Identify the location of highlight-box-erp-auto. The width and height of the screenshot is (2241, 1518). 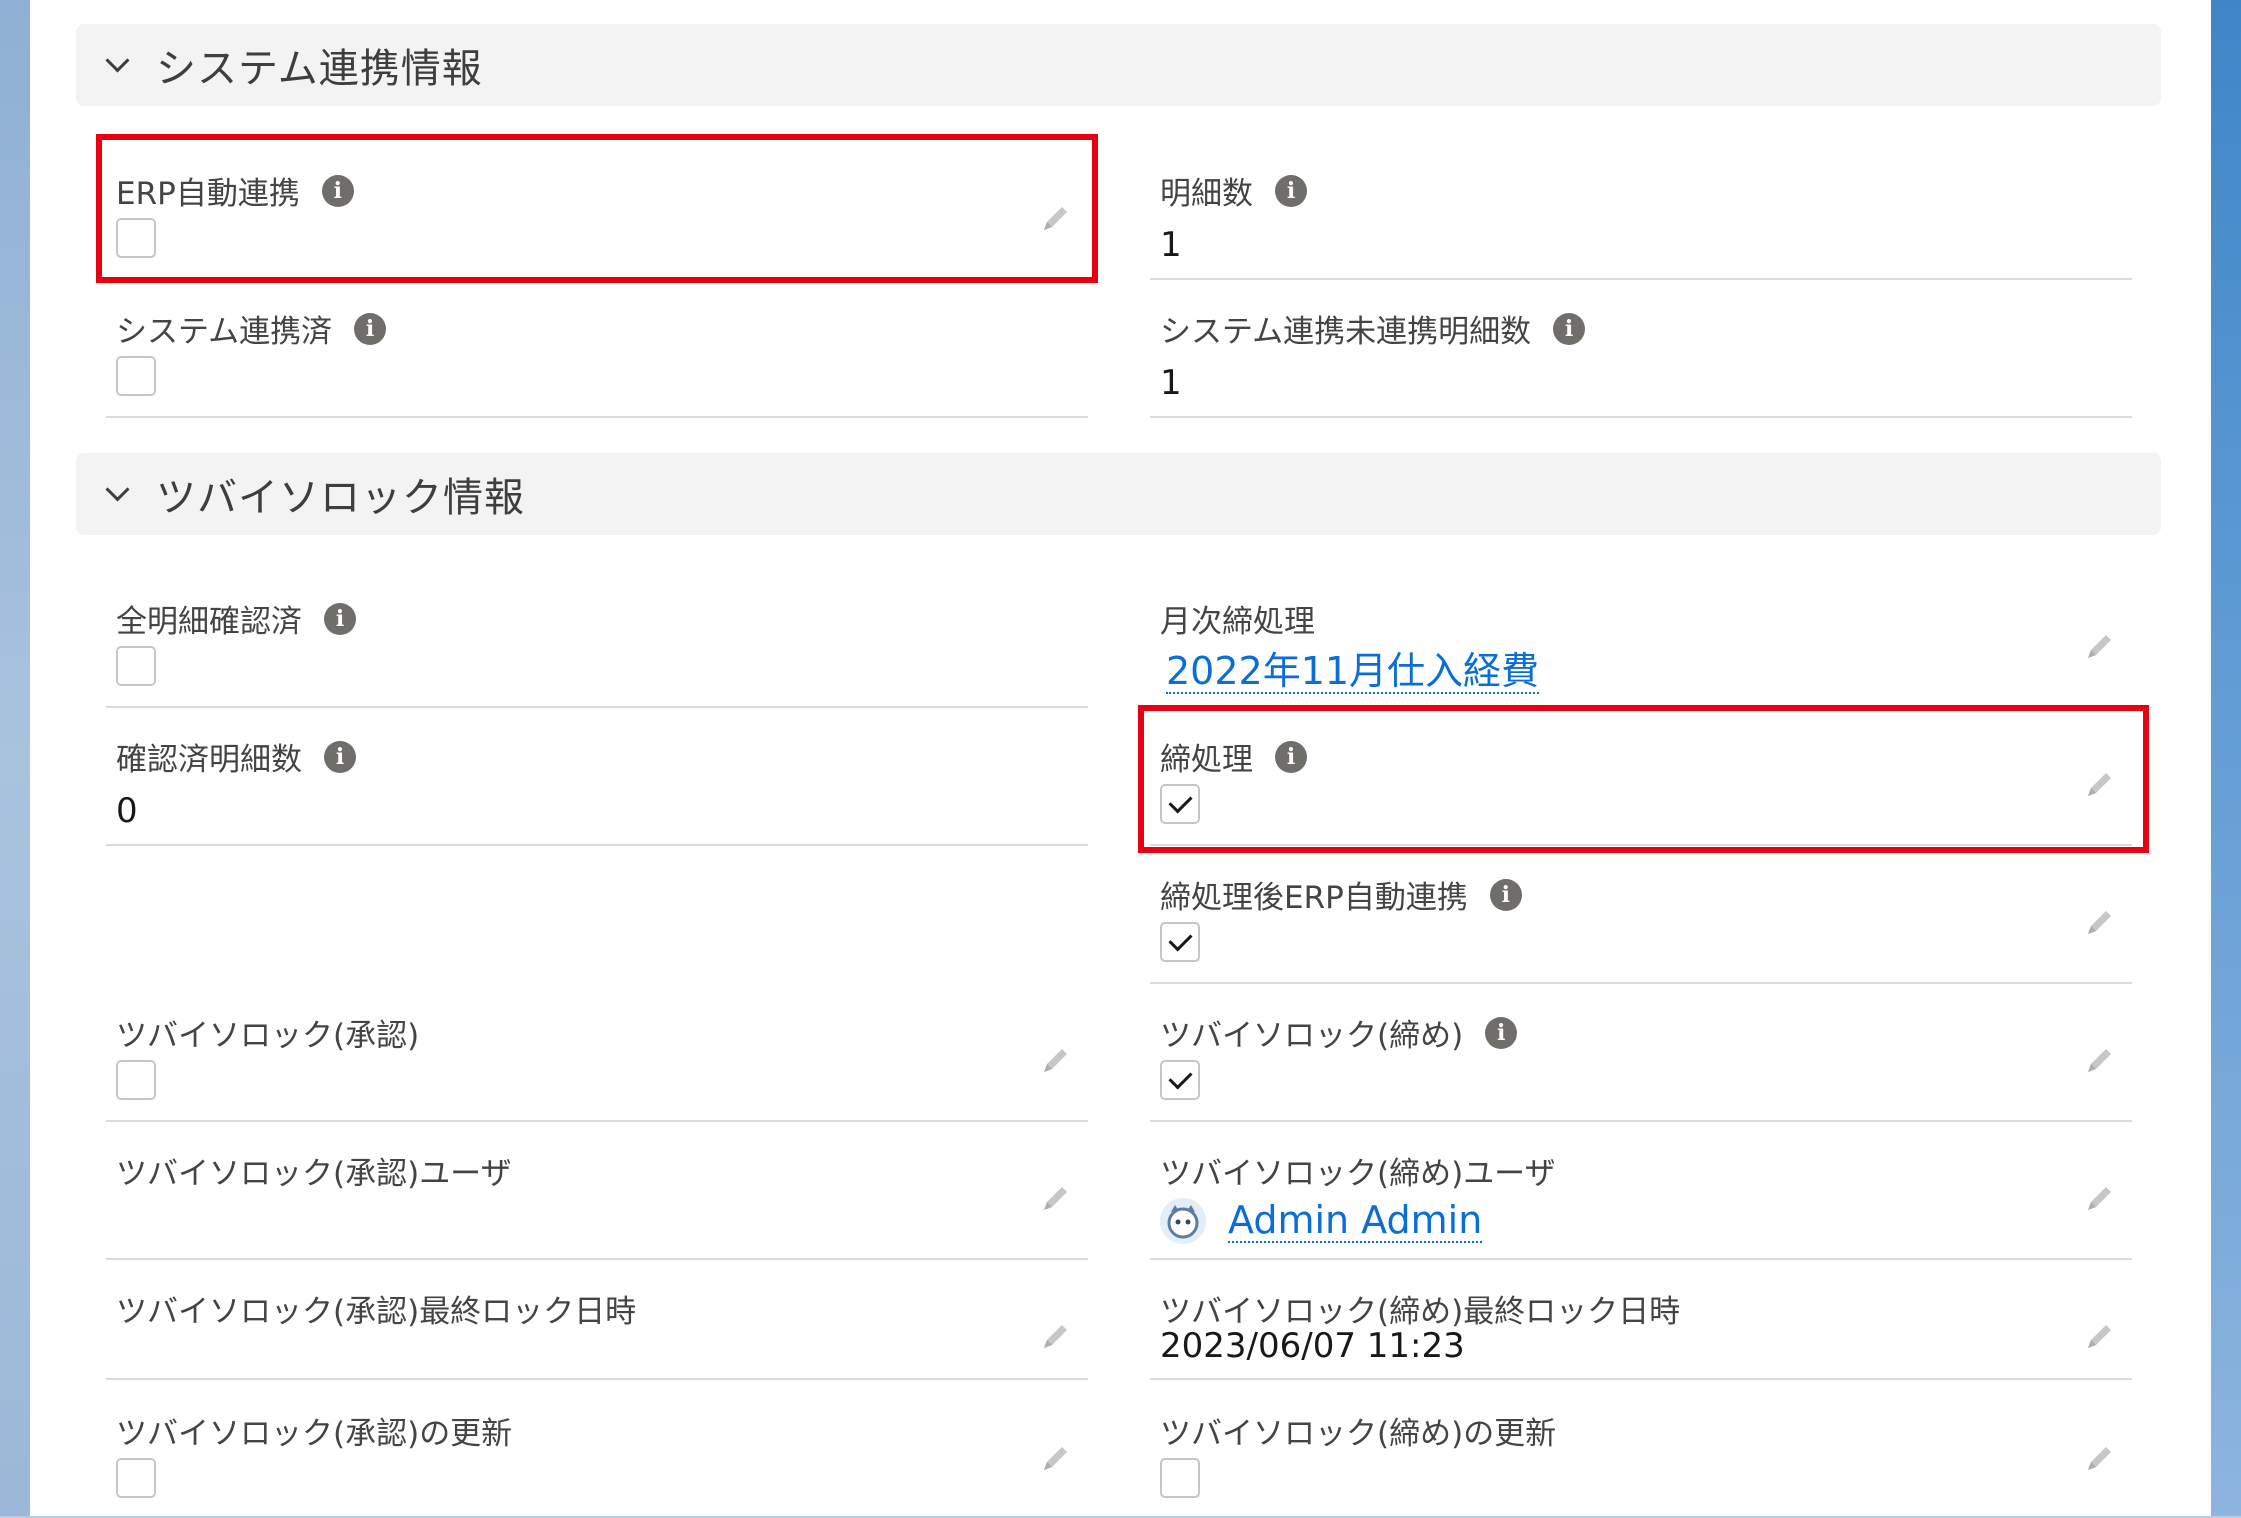
(597, 208).